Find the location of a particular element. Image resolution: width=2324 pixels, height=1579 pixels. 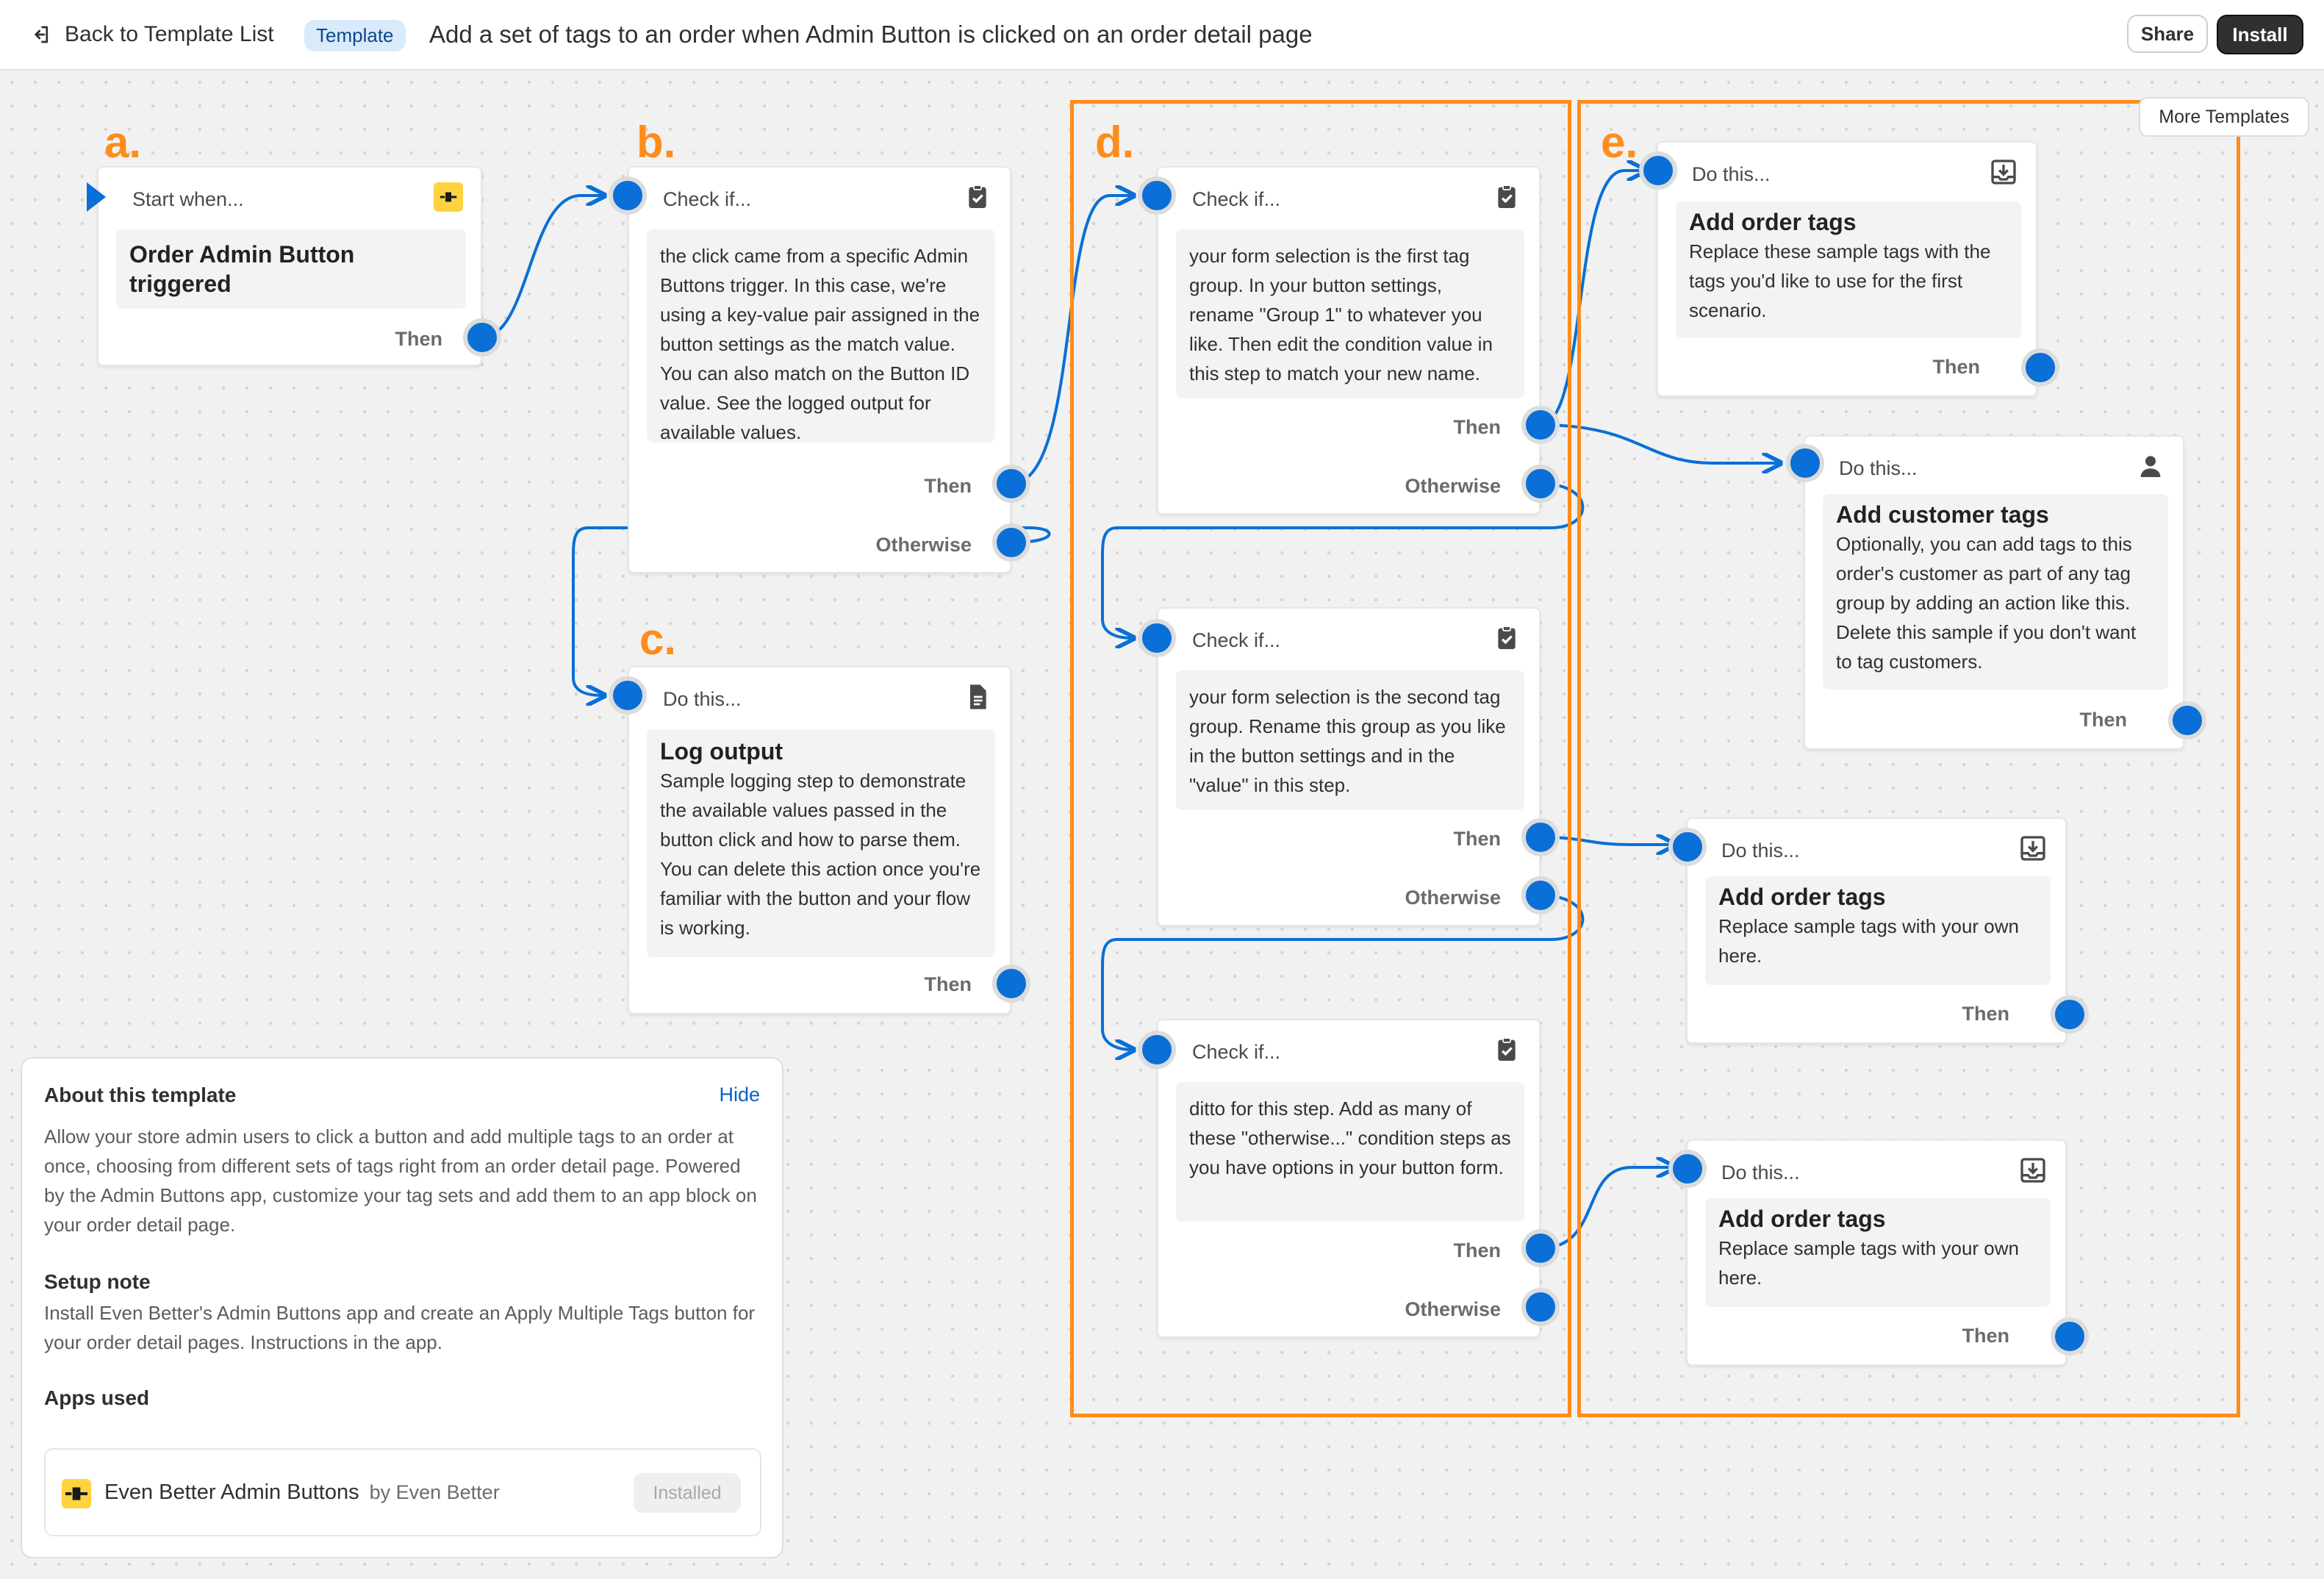

template-badge: Template is located at coordinates (355, 35).